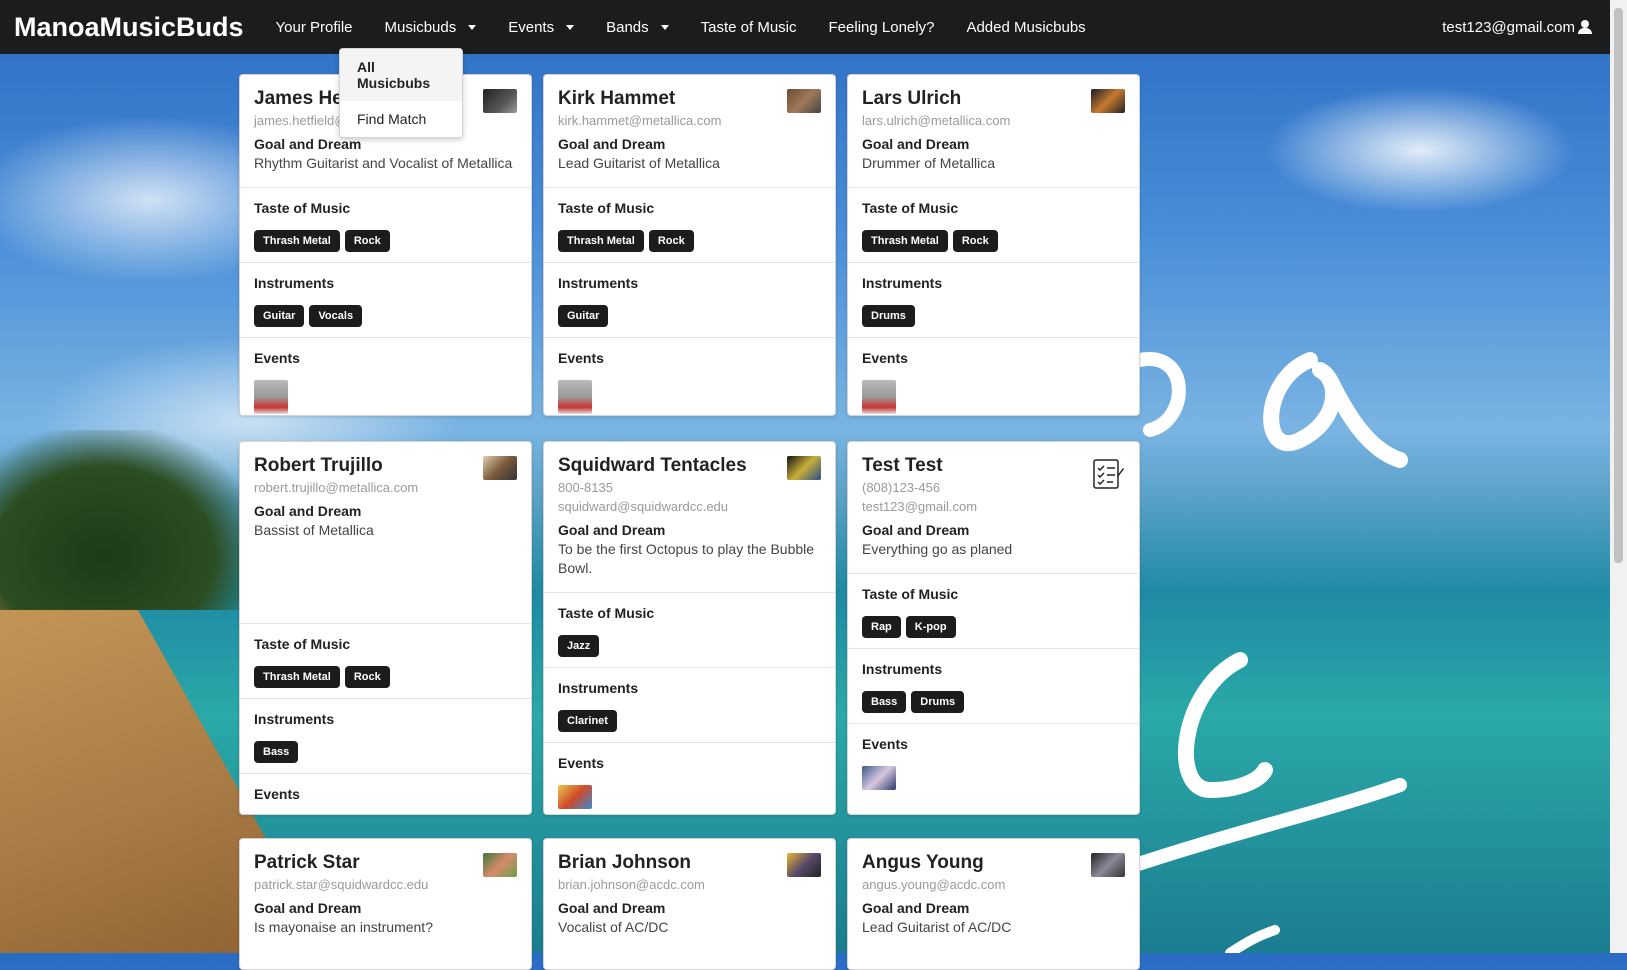  What do you see at coordinates (129, 27) in the screenshot?
I see `brand-logo: ManoaMusicBuds` at bounding box center [129, 27].